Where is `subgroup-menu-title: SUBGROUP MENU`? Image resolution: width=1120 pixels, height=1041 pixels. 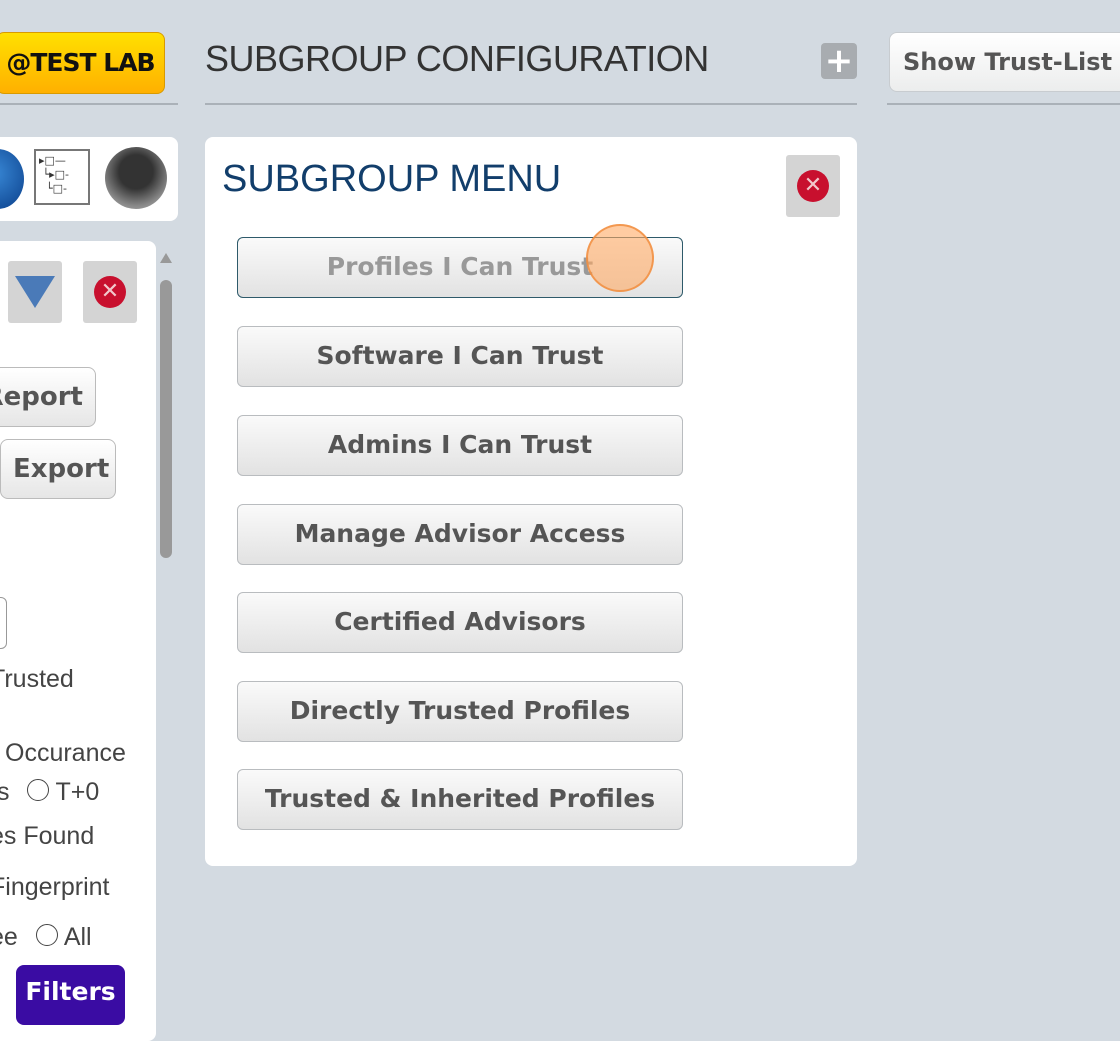 subgroup-menu-title: SUBGROUP MENU is located at coordinates (392, 179).